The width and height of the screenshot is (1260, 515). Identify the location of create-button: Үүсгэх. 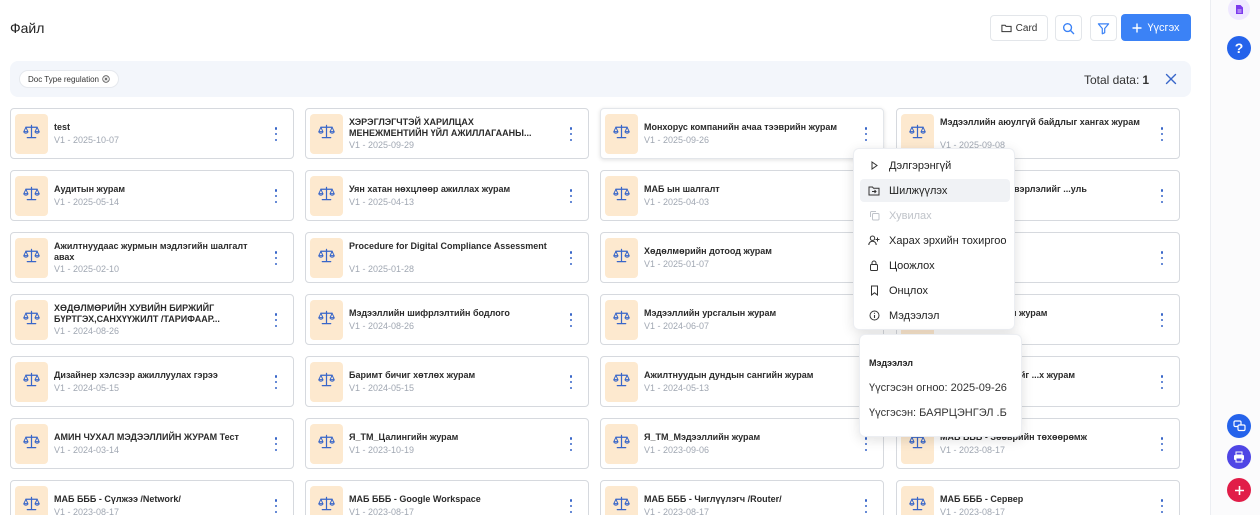
(1156, 27).